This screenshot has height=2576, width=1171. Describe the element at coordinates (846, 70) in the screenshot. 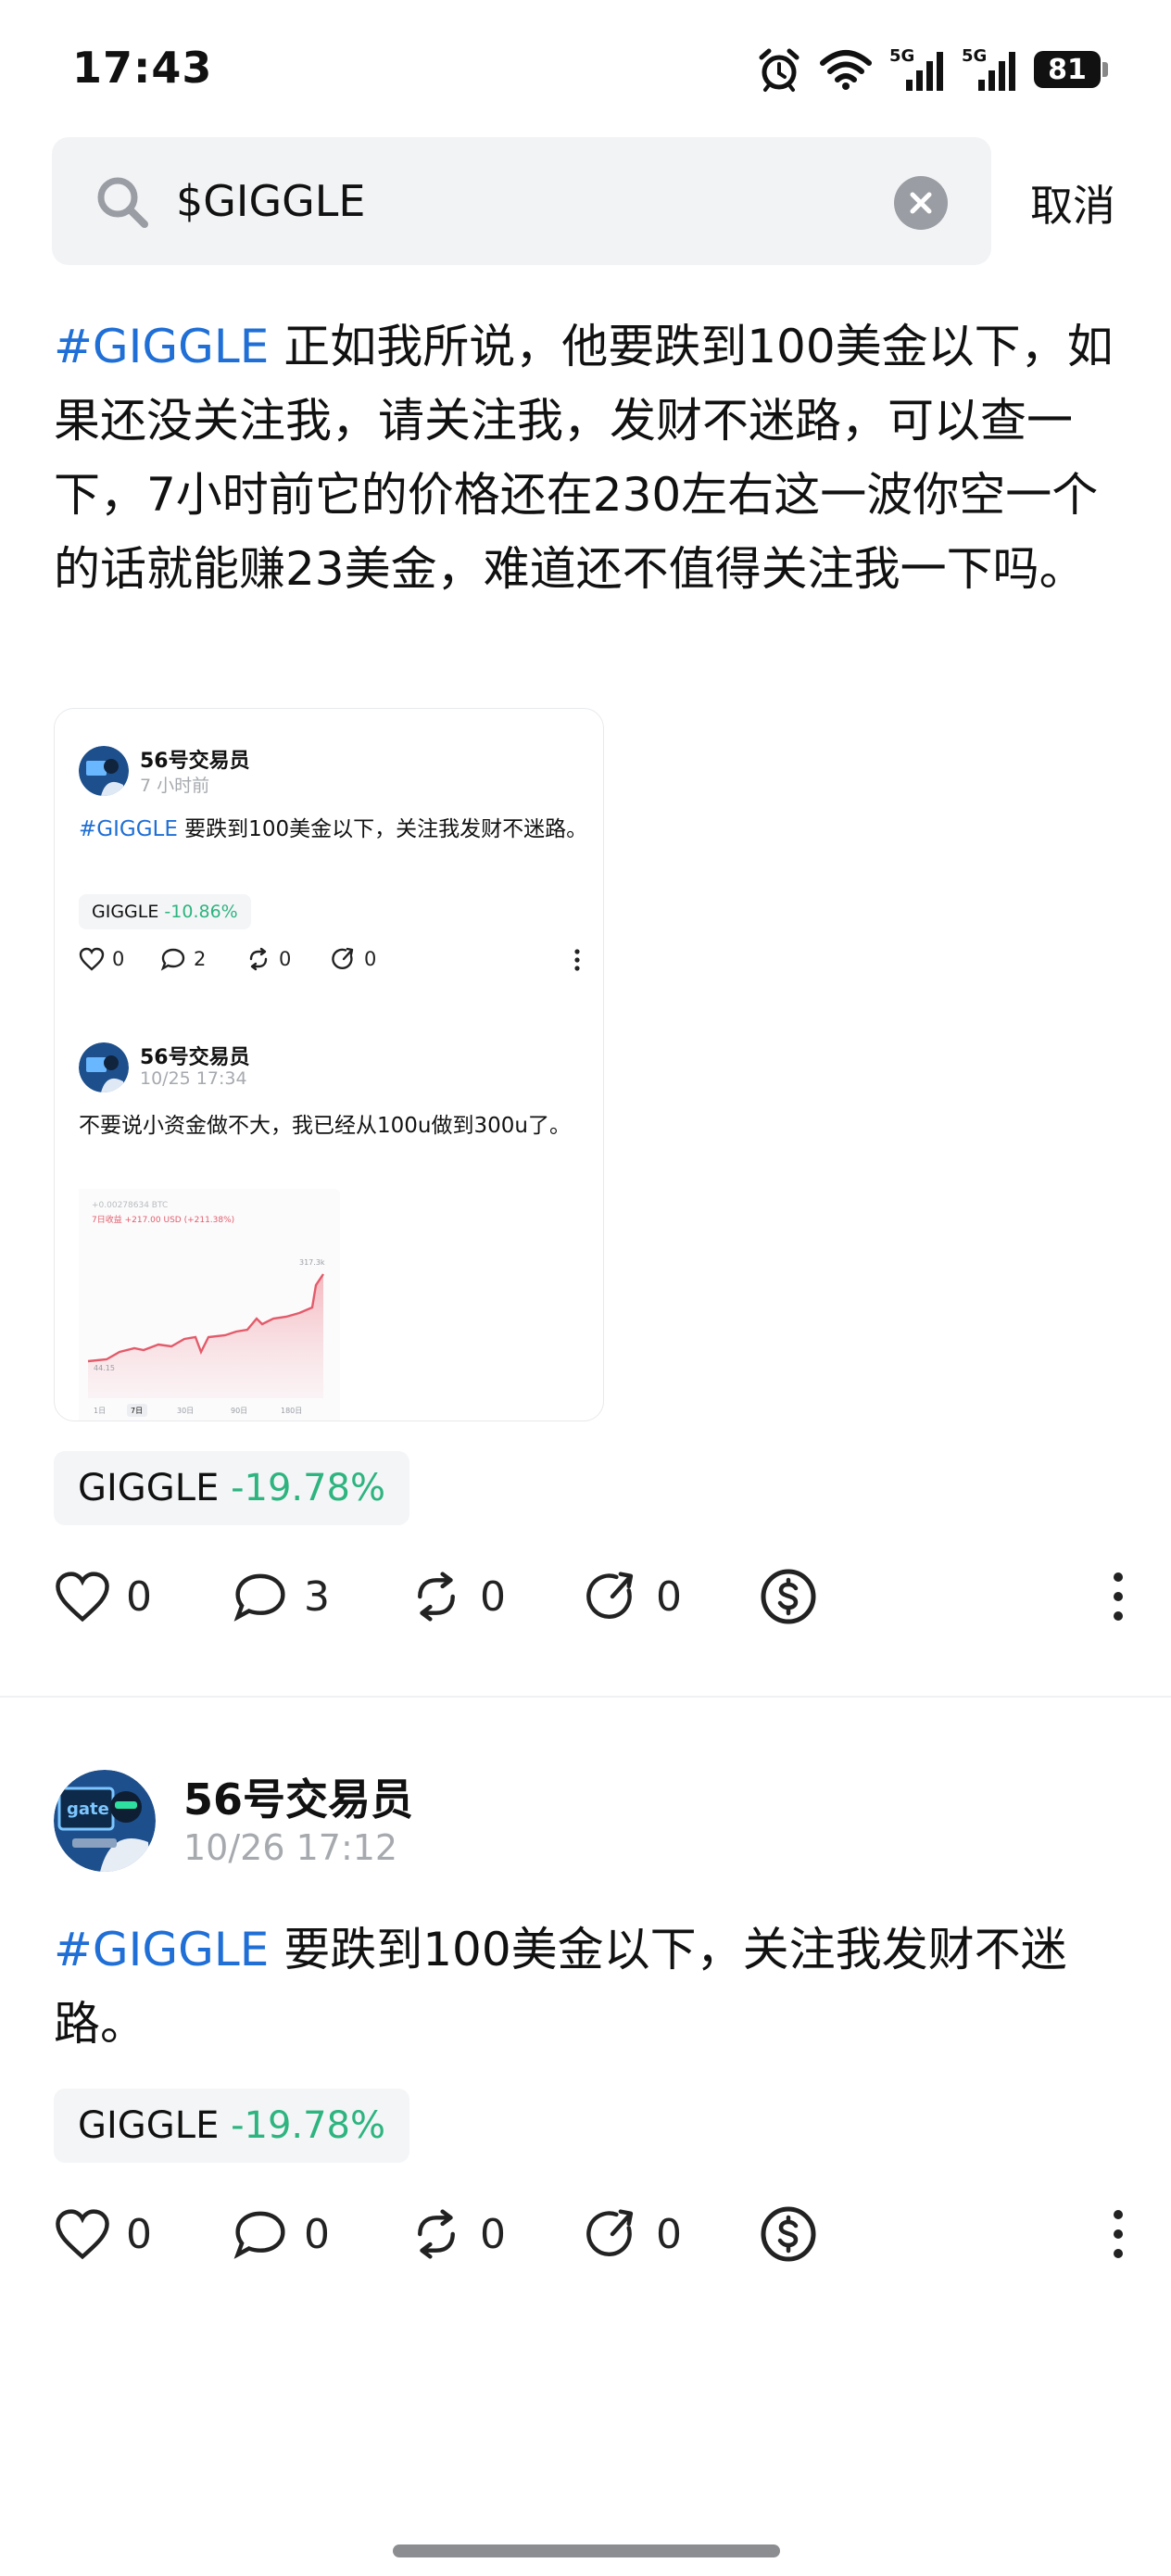

I see `wifi-icon` at that location.